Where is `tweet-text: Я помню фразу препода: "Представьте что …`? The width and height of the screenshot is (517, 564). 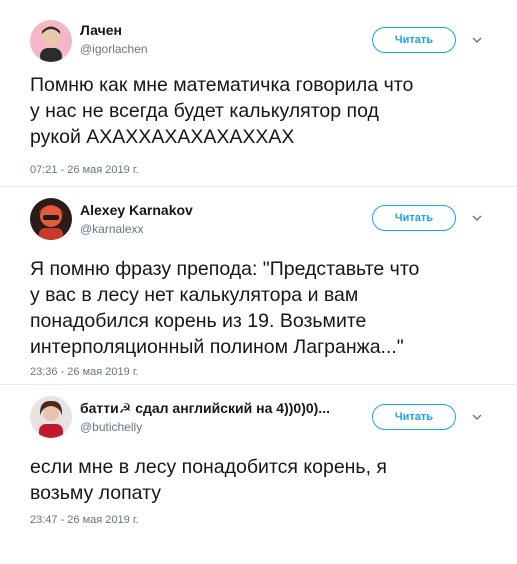
tweet-text: Я помню фразу препода: "Представьте что … is located at coordinates (225, 308).